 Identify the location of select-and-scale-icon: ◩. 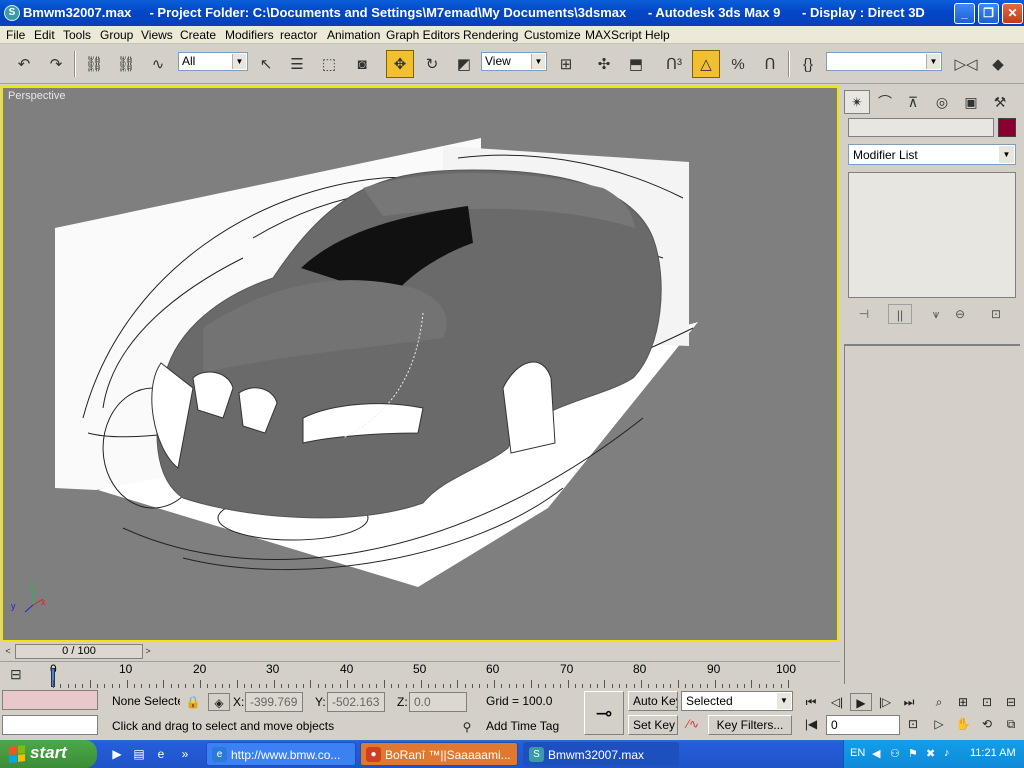
(464, 64).